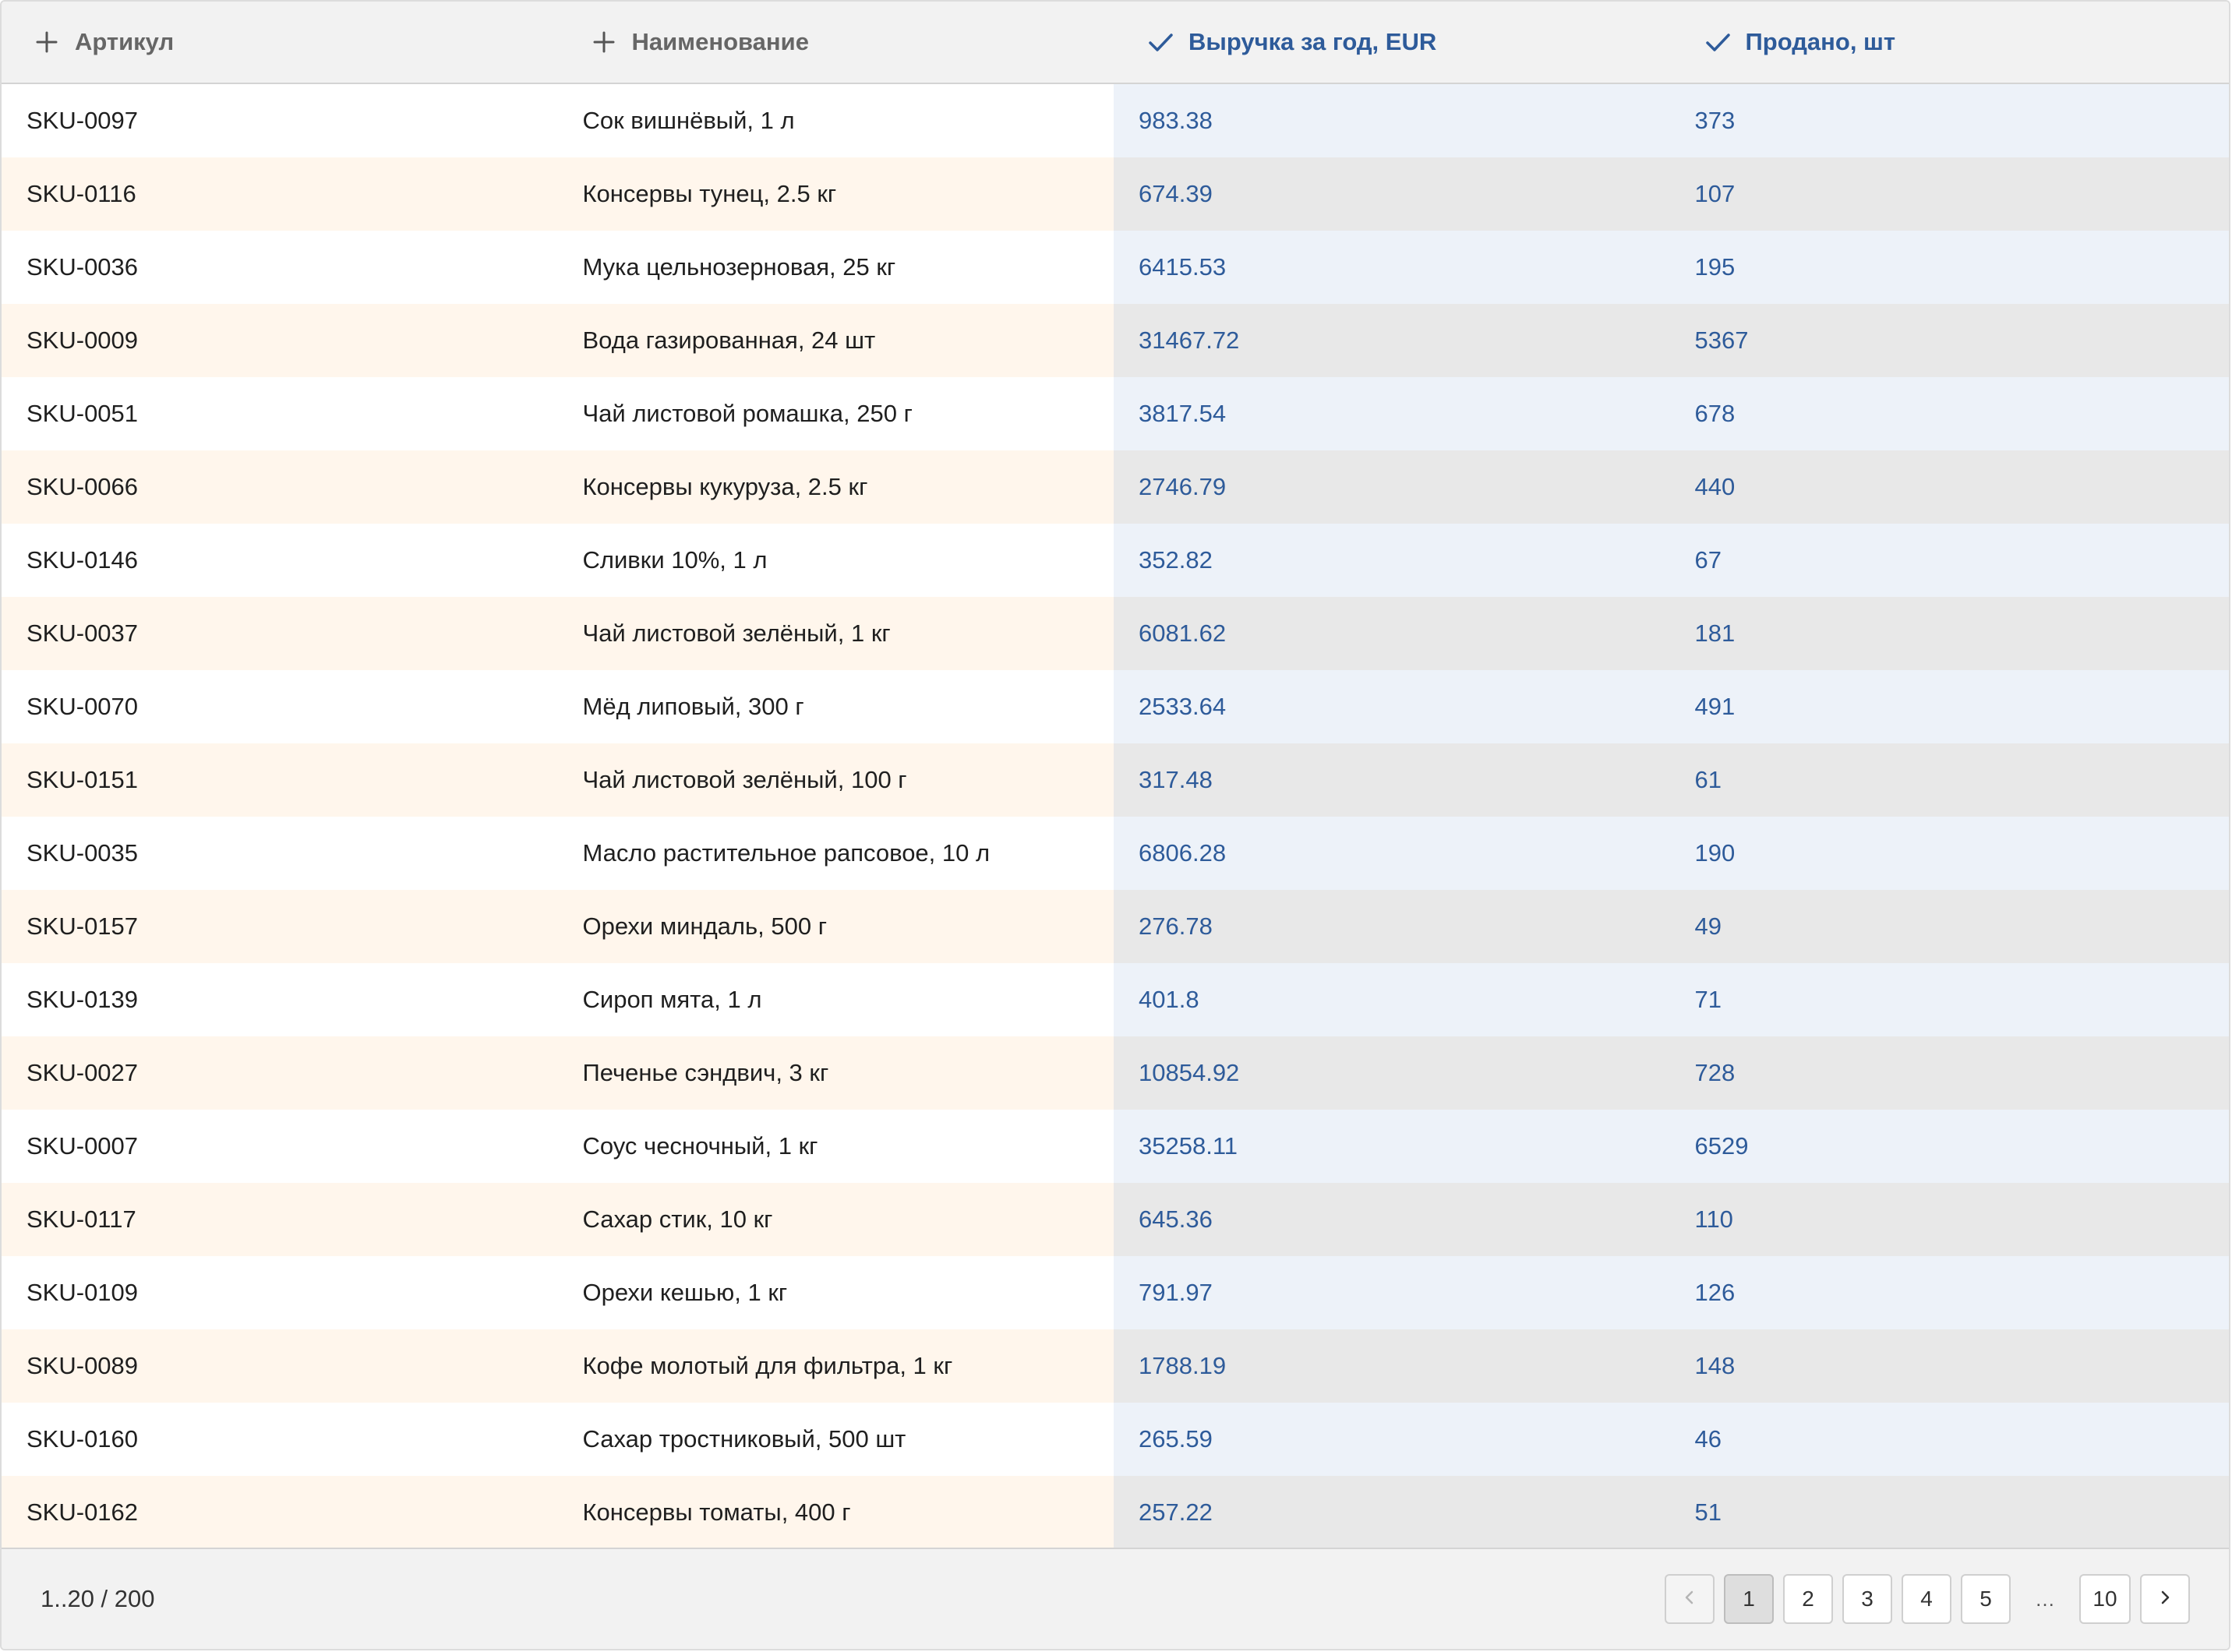  What do you see at coordinates (280, 854) in the screenshot?
I see `cell-sku: SKU-0035` at bounding box center [280, 854].